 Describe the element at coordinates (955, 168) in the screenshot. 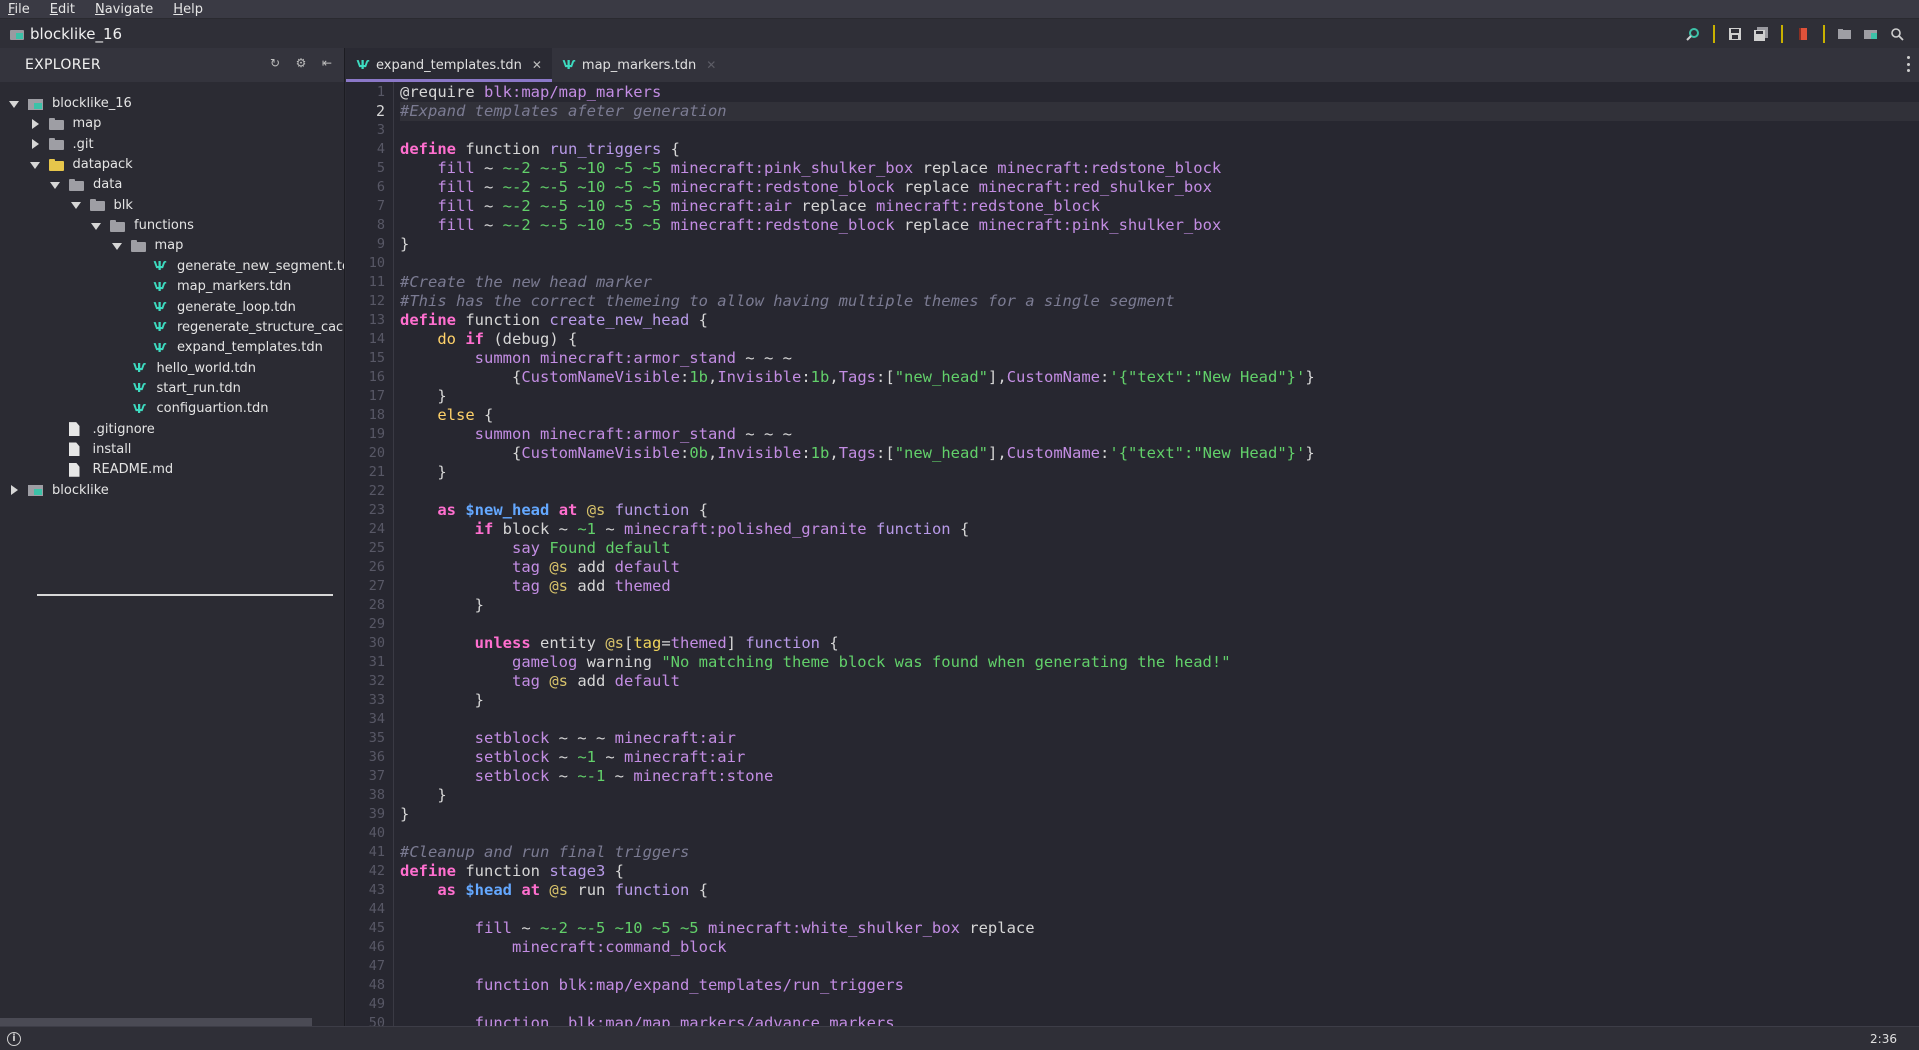

I see `code-token: replace` at that location.